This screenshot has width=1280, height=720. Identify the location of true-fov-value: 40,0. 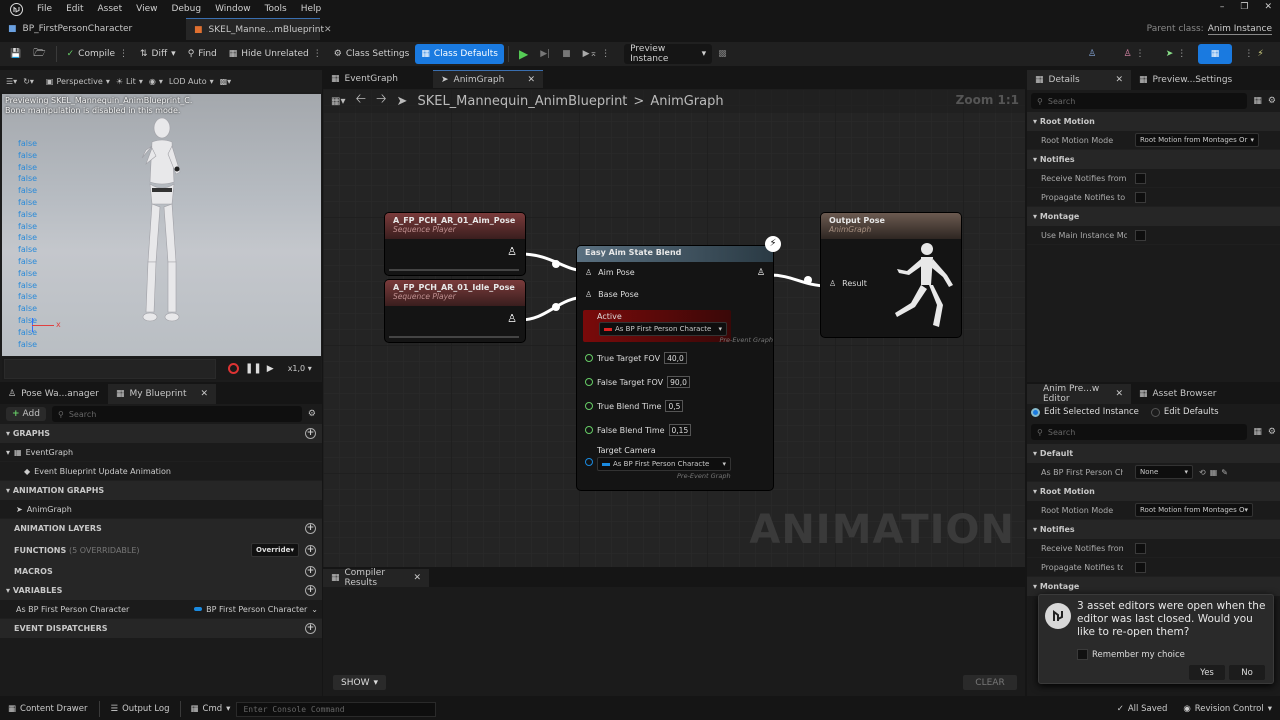
(675, 358).